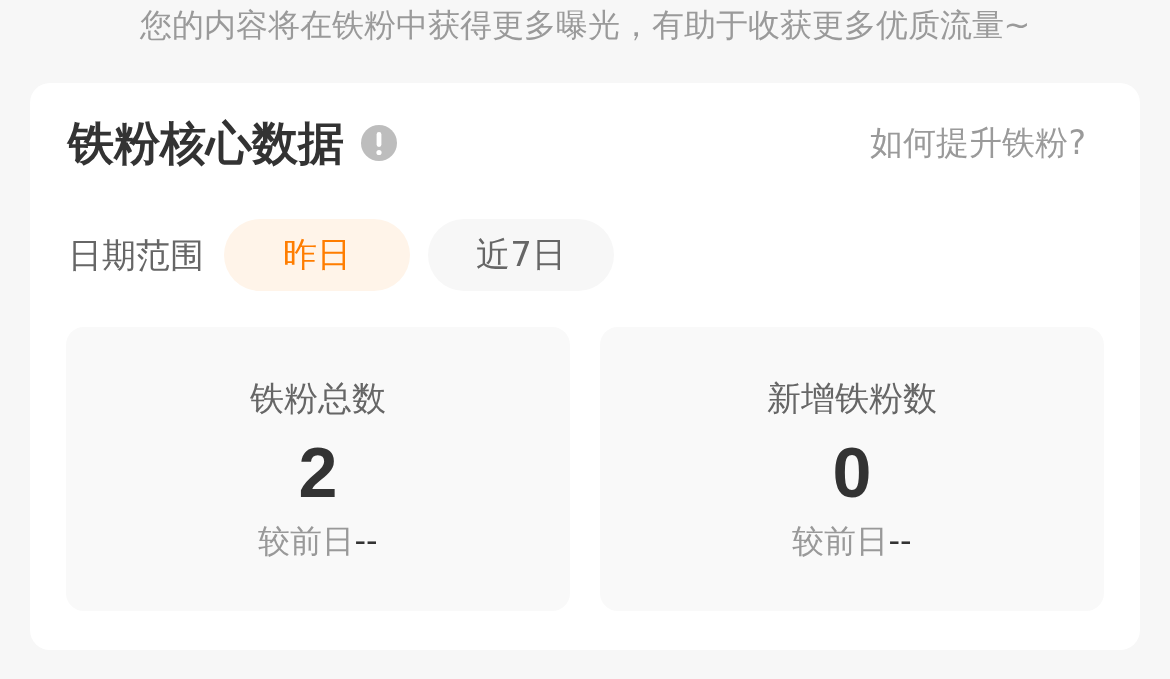 The image size is (1170, 679). Describe the element at coordinates (852, 473) in the screenshot. I see `stat-value: 0` at that location.